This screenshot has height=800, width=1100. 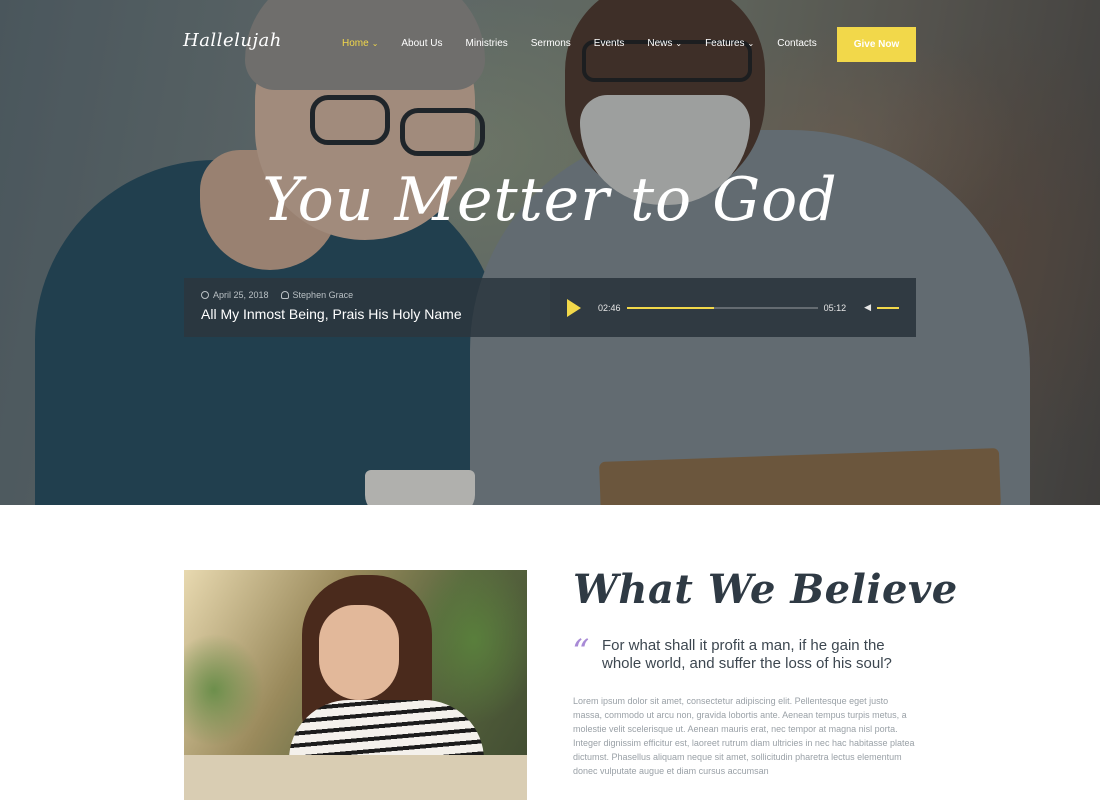 I want to click on logo-text: Hallelujah, so click(x=232, y=40).